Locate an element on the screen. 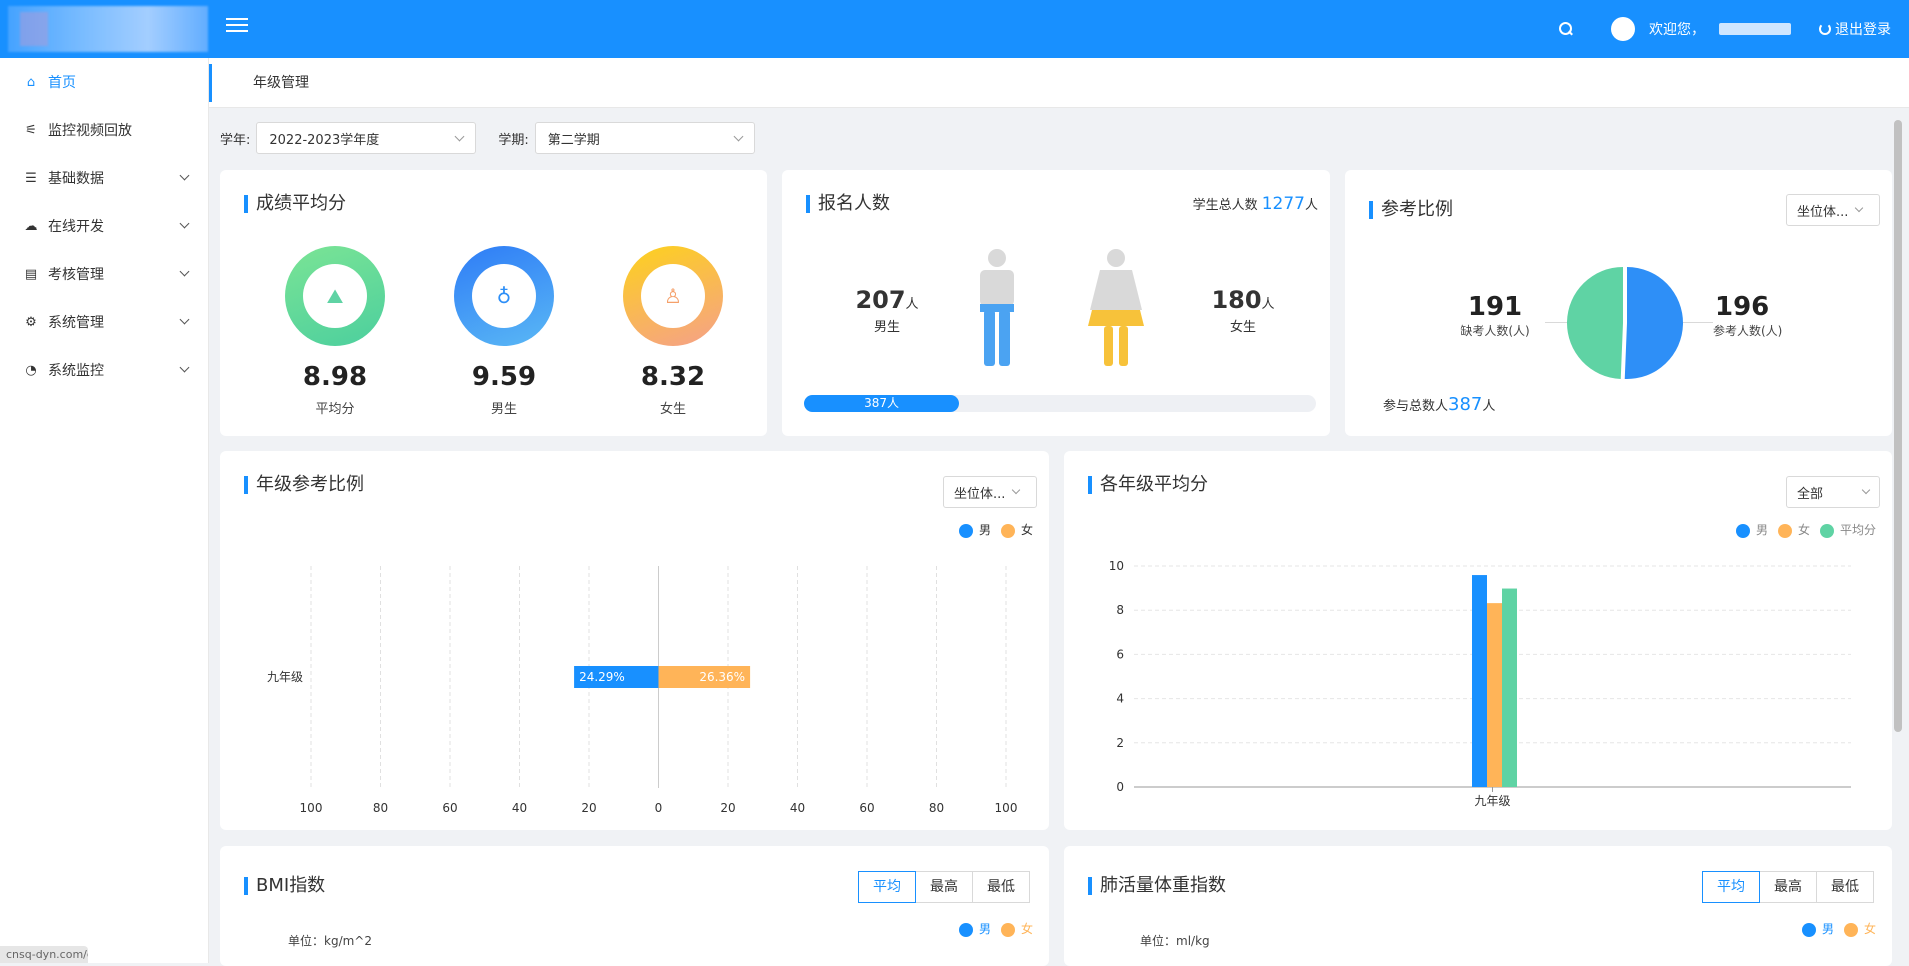 The width and height of the screenshot is (1909, 966). participant-total-label: 参与总数人 is located at coordinates (1416, 406).